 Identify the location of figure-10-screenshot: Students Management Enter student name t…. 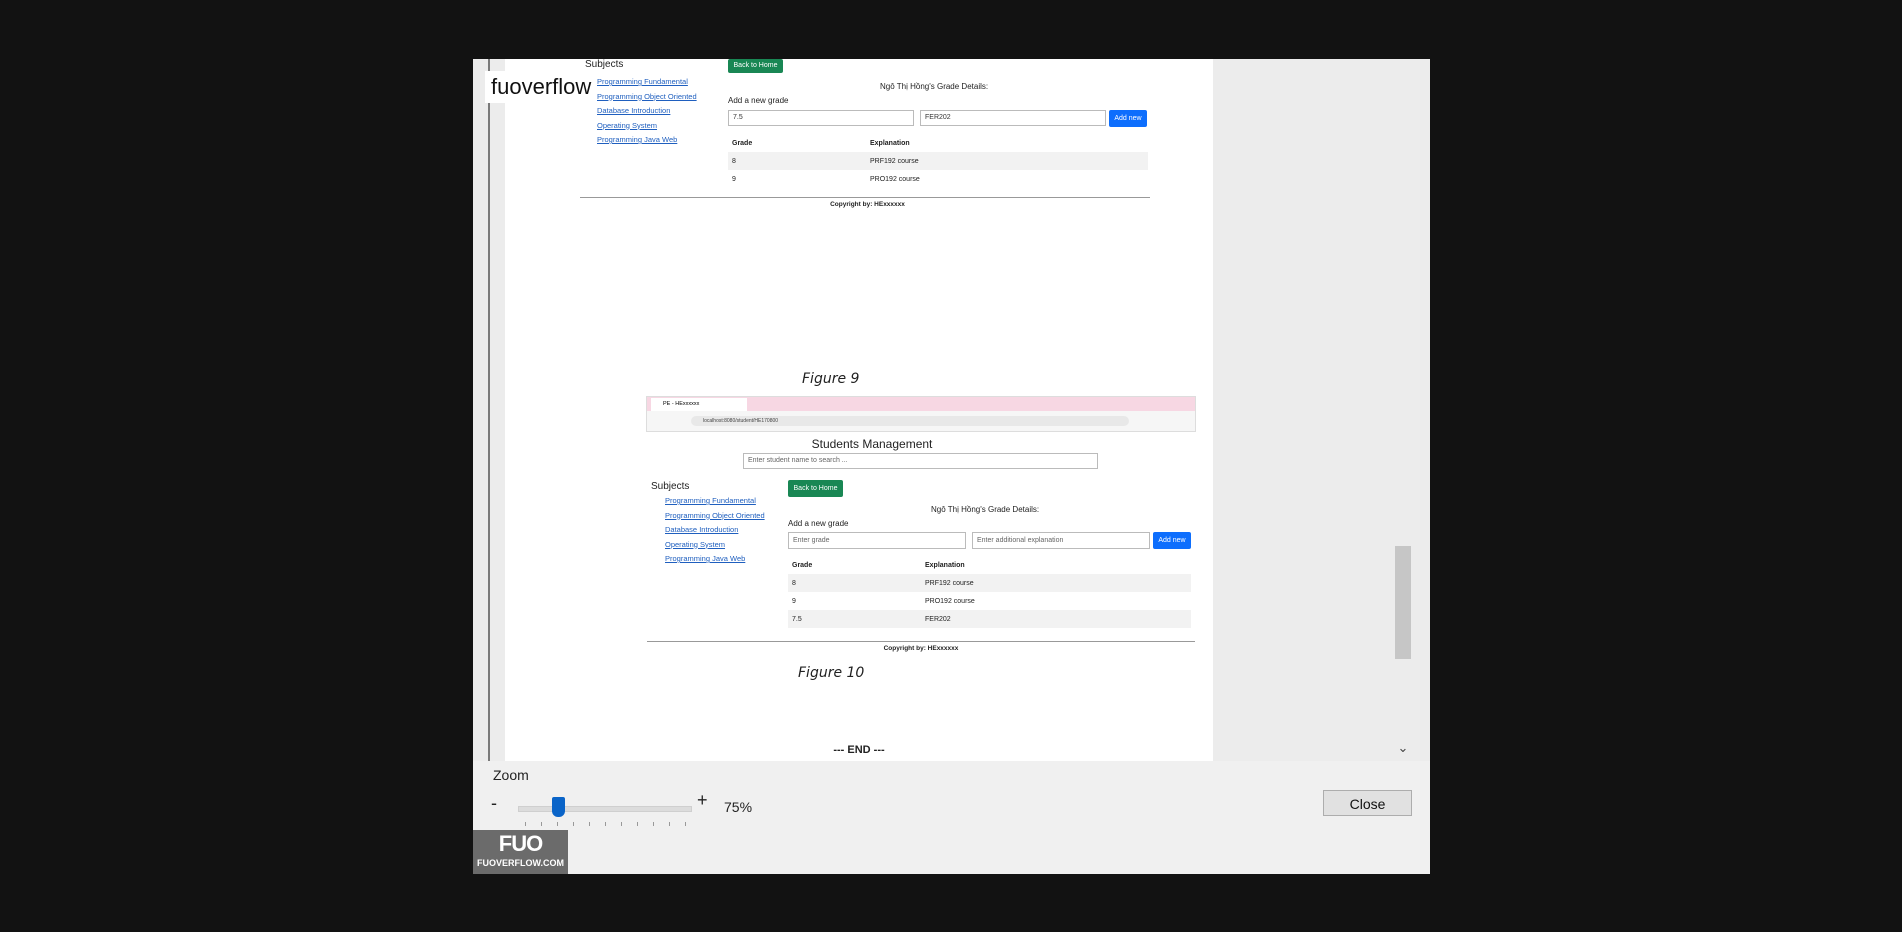
(921, 577).